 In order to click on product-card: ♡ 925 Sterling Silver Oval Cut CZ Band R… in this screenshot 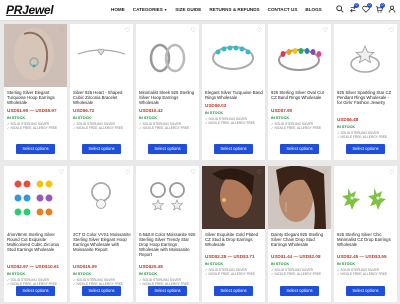, I will do `click(299, 92)`.